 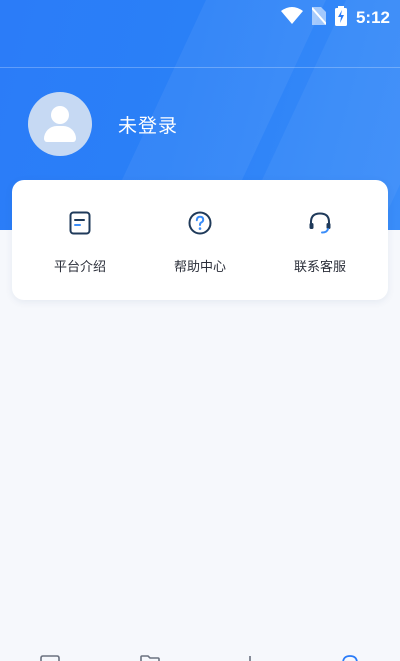 What do you see at coordinates (340, 18) in the screenshot?
I see `battery-charging-icon` at bounding box center [340, 18].